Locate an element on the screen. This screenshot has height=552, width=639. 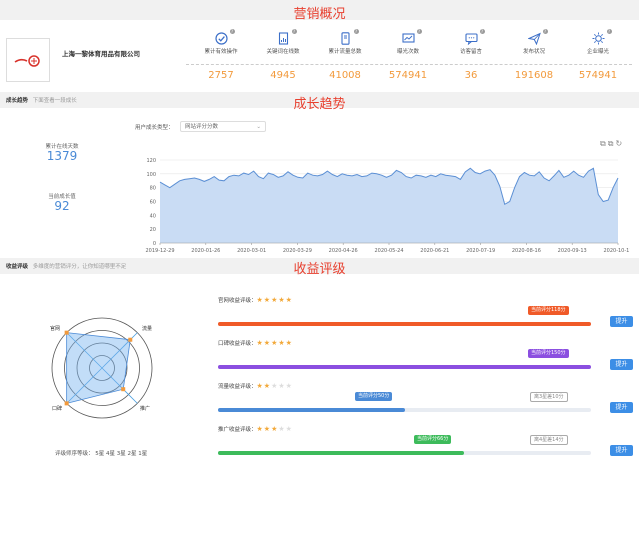
target-gap-tag: 离3星差10分 is located at coordinates (549, 397).